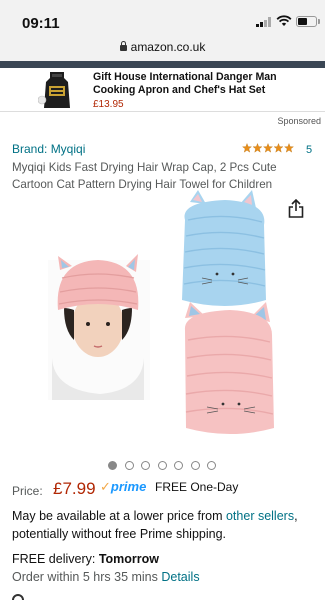  I want to click on battery-icon, so click(306, 21).